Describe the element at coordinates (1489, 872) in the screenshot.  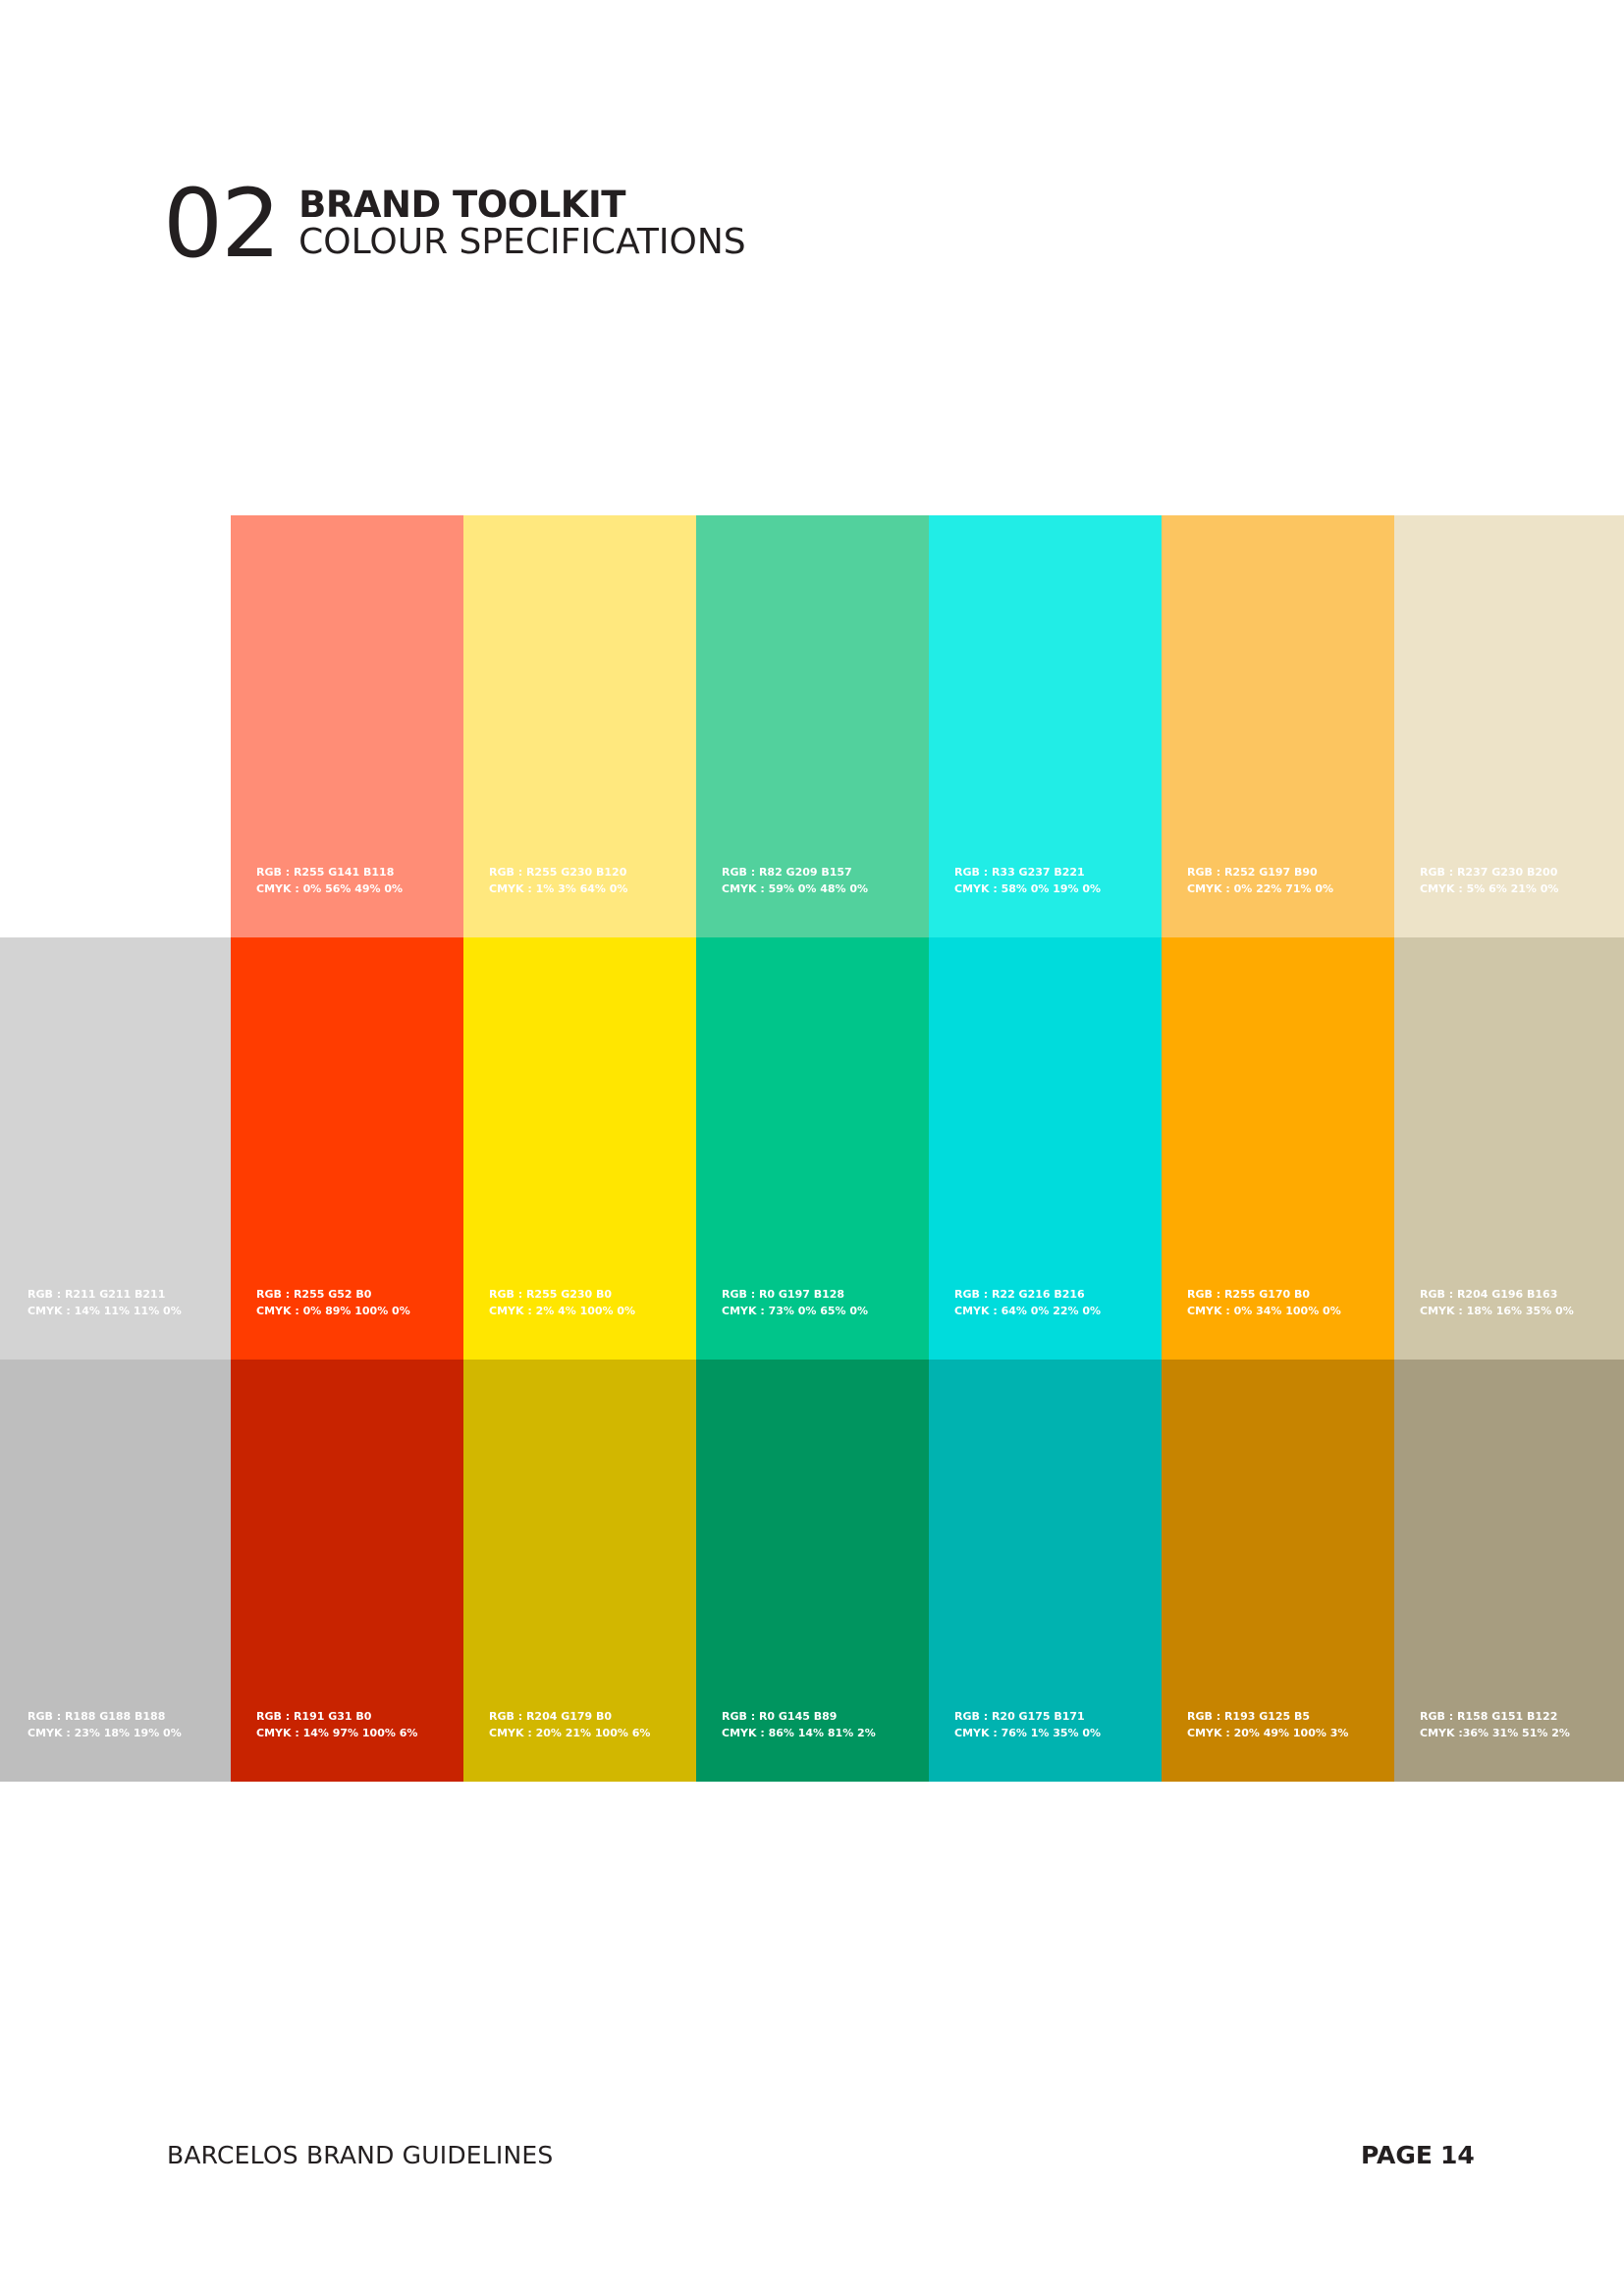
I see `swatch-rgb-value: RGB : R237 G230 B200` at that location.